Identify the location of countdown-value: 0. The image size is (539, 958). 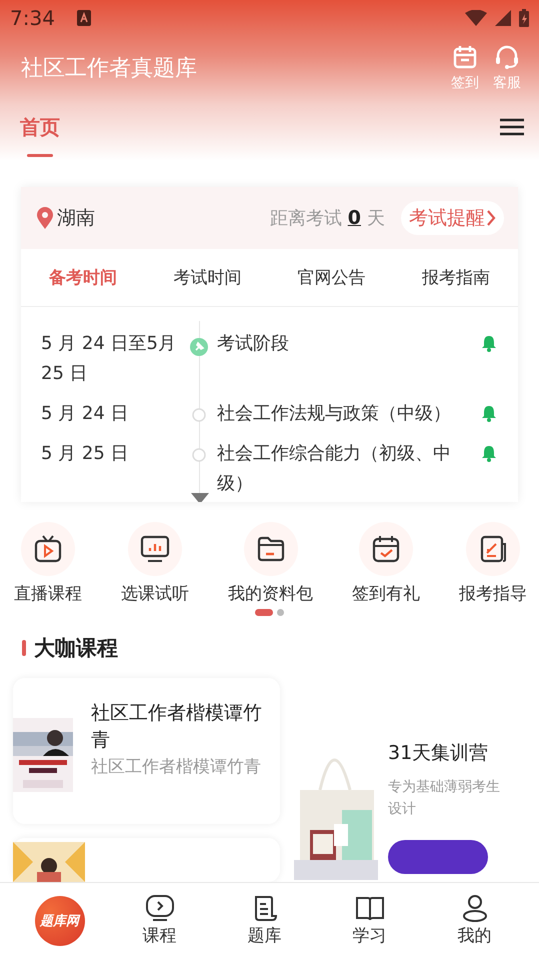
(354, 218).